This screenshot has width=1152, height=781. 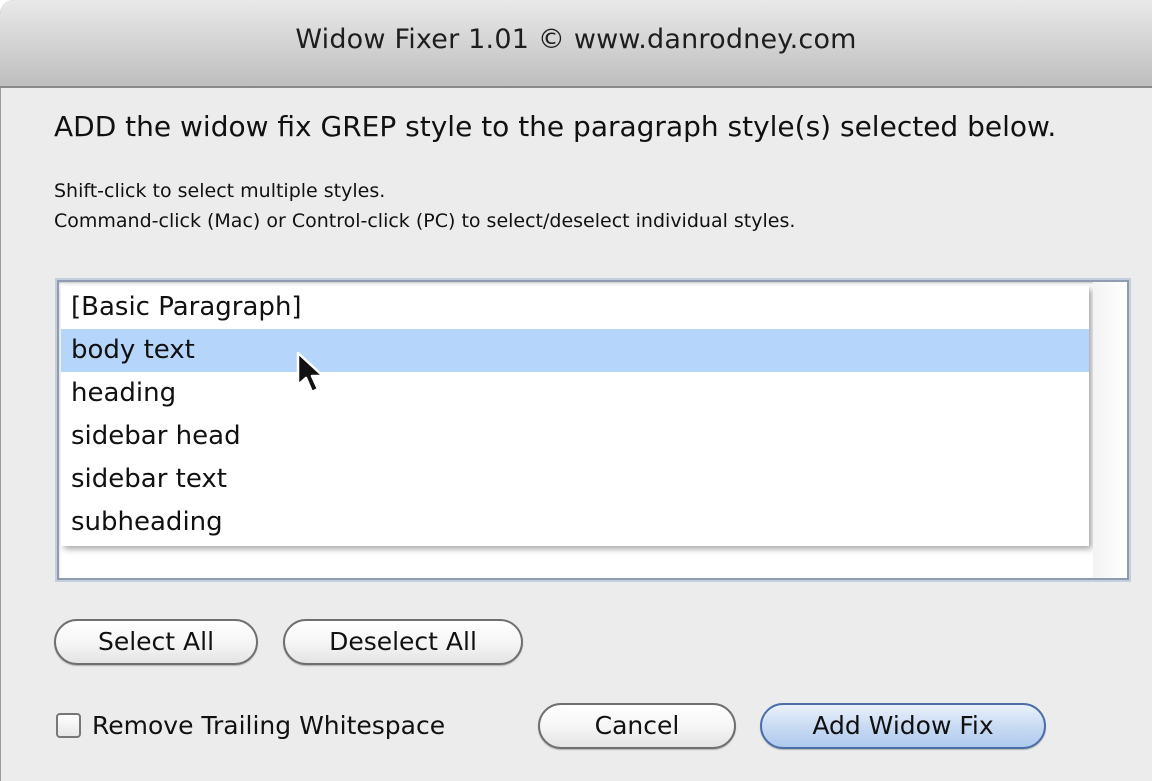 What do you see at coordinates (575, 479) in the screenshot?
I see `list-item-sidebar-text: sidebar text` at bounding box center [575, 479].